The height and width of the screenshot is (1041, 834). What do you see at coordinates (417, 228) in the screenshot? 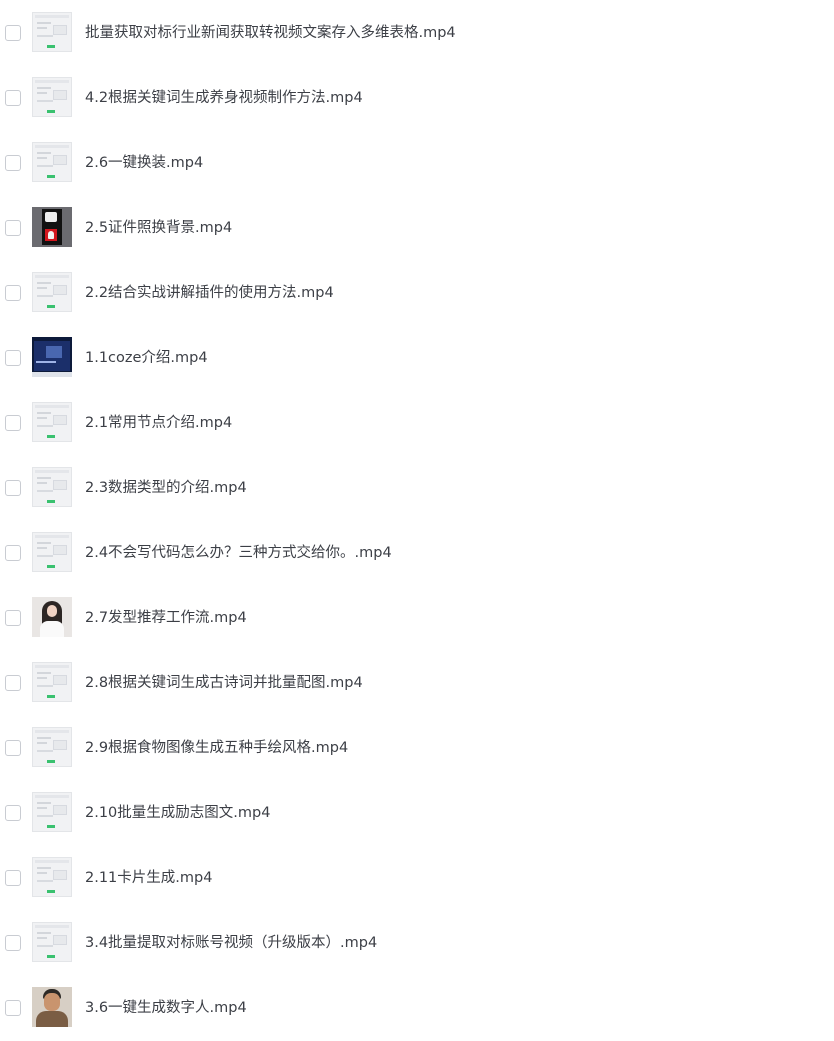
I see `file-row: 2.5证件照换背景.mp4` at bounding box center [417, 228].